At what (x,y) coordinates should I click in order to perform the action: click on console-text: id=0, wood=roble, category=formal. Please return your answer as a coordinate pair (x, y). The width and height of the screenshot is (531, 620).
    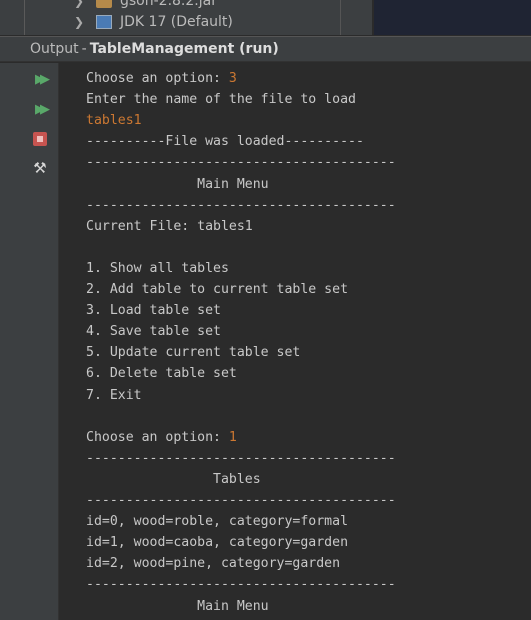
    Looking at the image, I should click on (217, 522).